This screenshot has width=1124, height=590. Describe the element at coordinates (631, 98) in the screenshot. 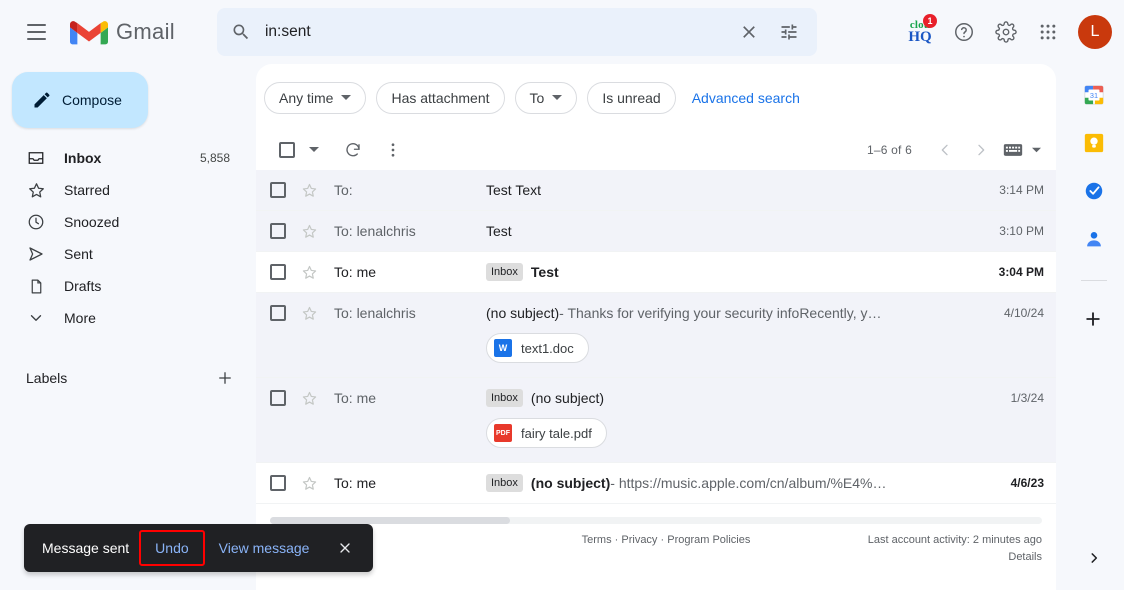

I see `filter-chip-is-unread: Is unread` at that location.